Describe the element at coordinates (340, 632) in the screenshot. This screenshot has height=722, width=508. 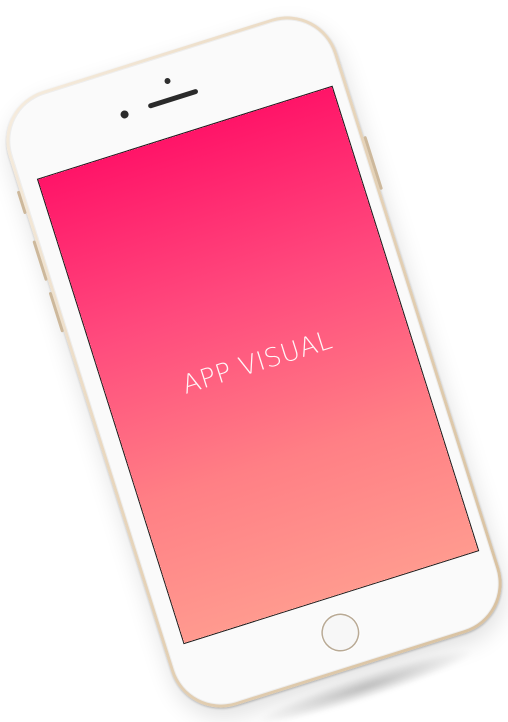
I see `home-button` at that location.